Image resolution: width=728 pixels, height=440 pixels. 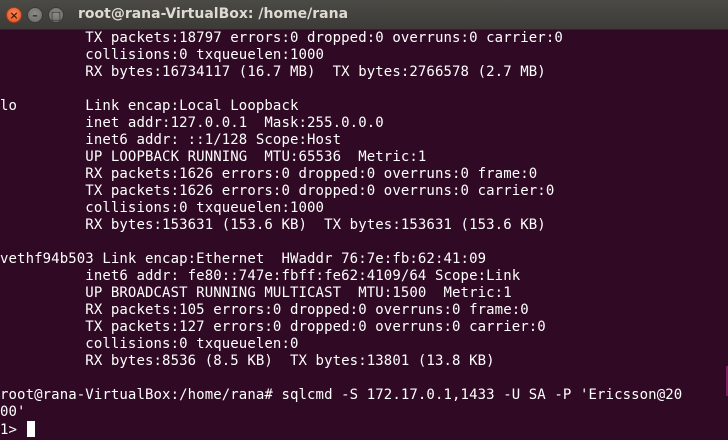 What do you see at coordinates (192, 123) in the screenshot?
I see `terminal-line: inet addr:127.0.0.1 Mask:255.0.0.0` at bounding box center [192, 123].